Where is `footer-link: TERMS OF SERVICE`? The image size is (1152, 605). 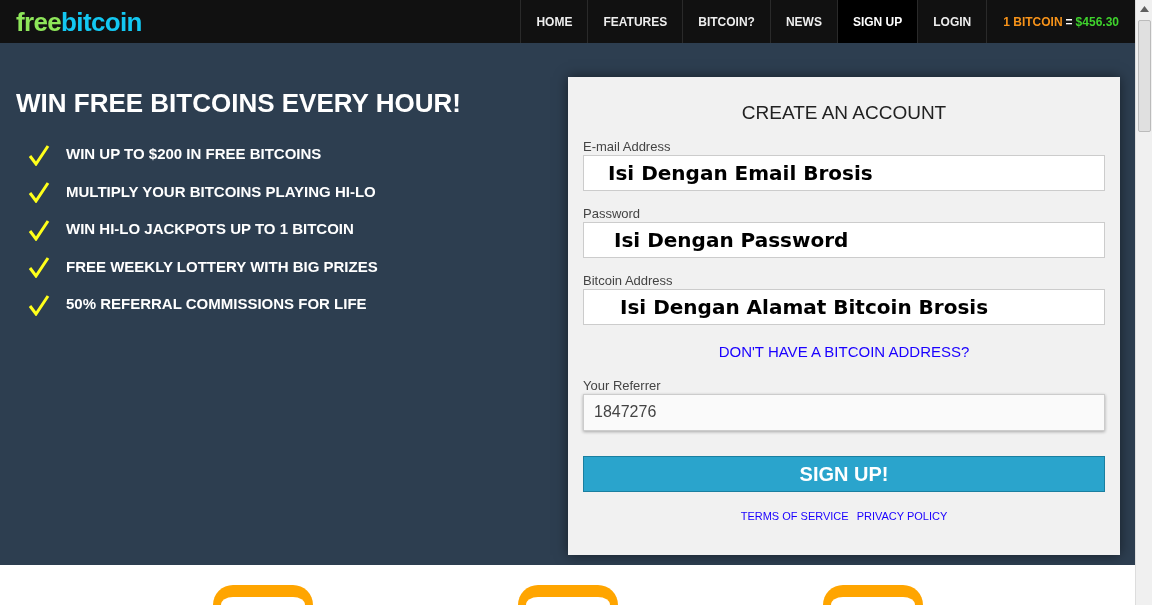
footer-link: TERMS OF SERVICE is located at coordinates (794, 516).